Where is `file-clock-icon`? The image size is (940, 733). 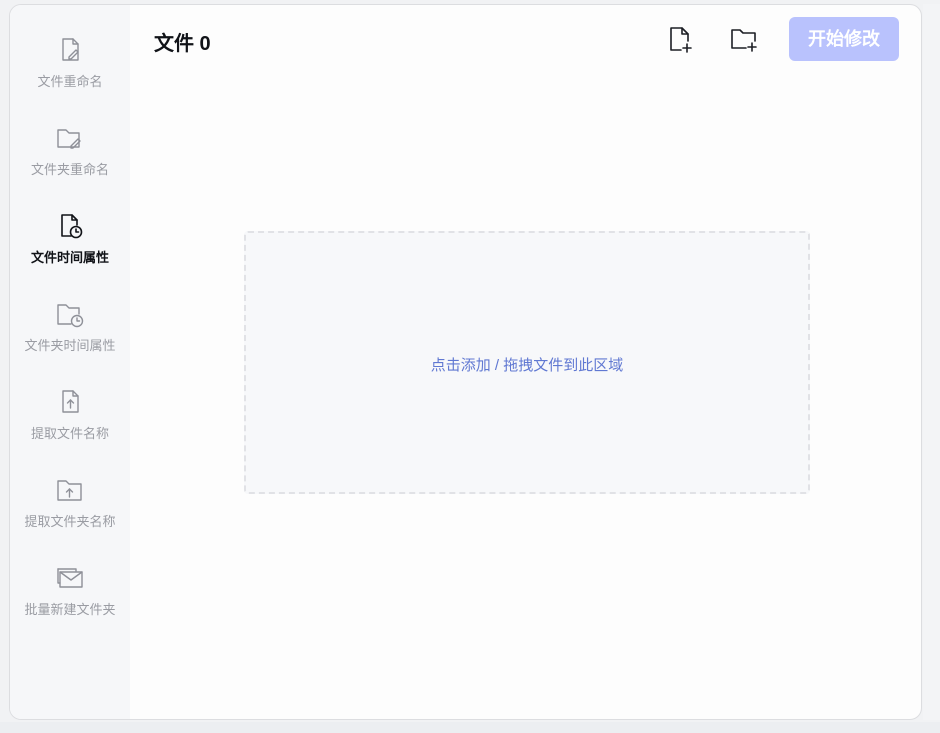 file-clock-icon is located at coordinates (70, 226).